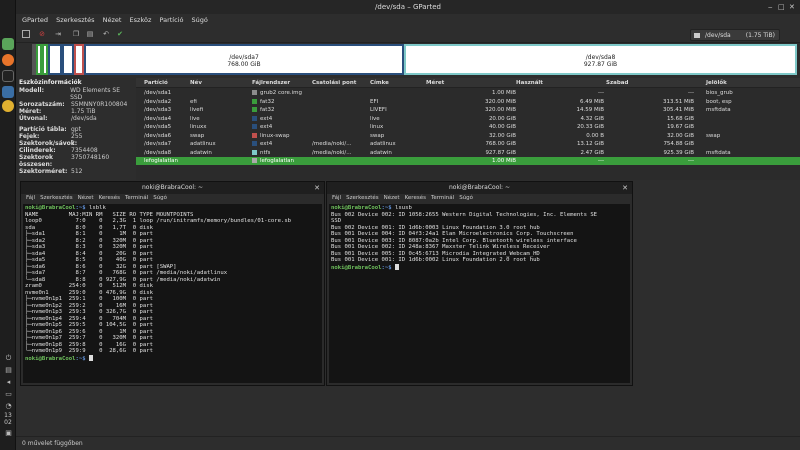 The height and width of the screenshot is (450, 800). I want to click on cell-text: 20.33 GiB, so click(590, 127).